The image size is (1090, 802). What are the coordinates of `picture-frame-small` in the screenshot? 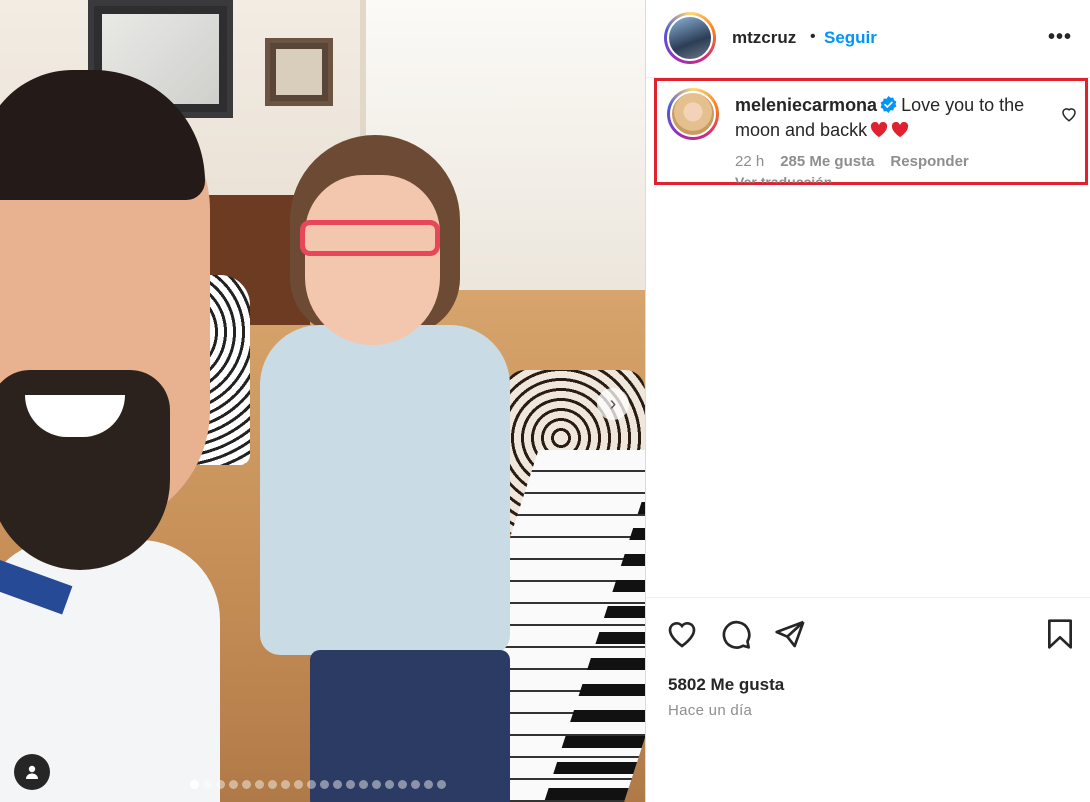 It's located at (299, 72).